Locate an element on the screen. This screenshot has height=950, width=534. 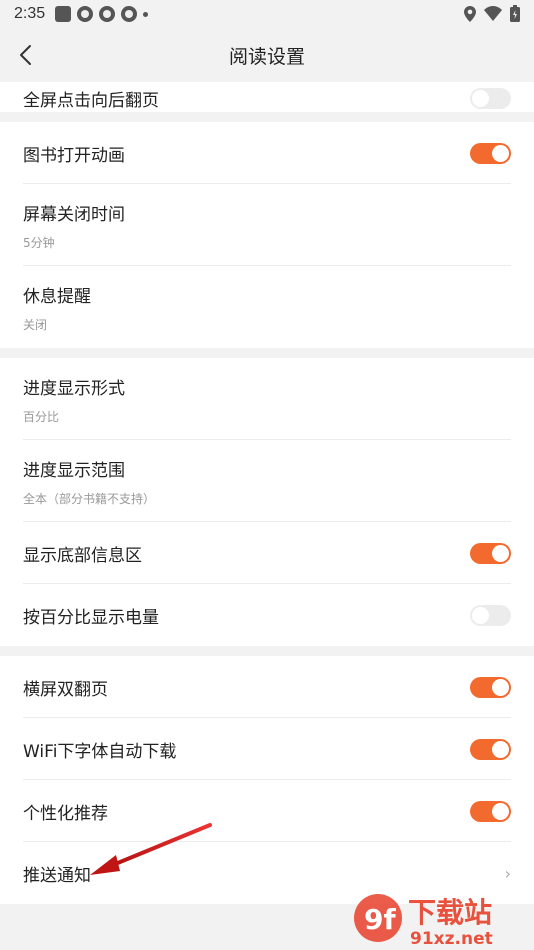
more-notifications-icon is located at coordinates (146, 14).